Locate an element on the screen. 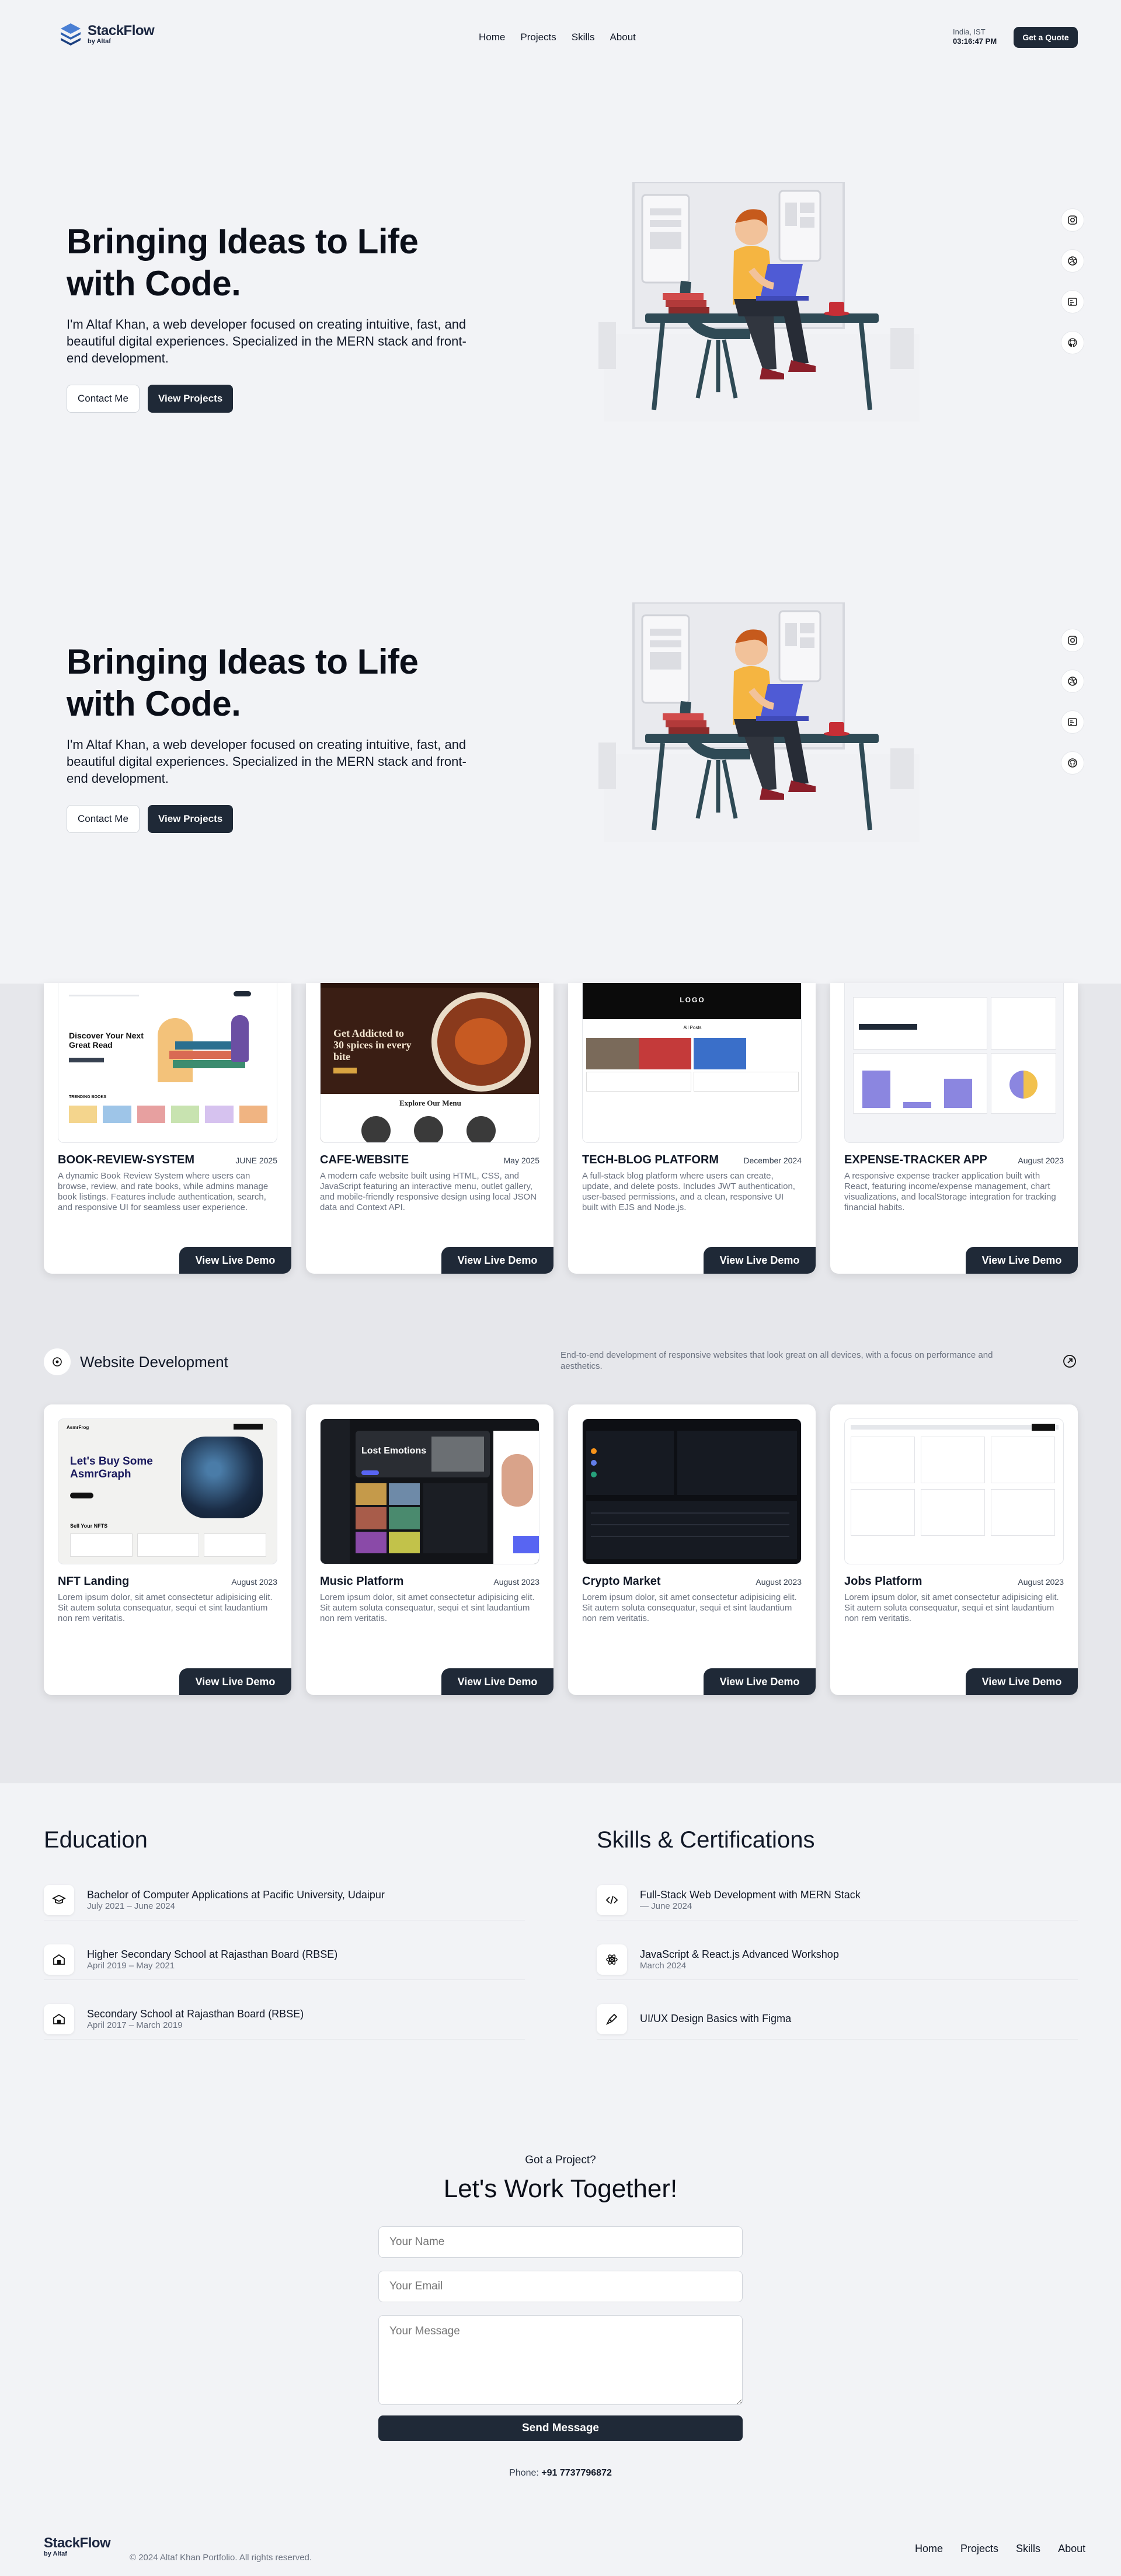  phone-number: +91 7737796872 is located at coordinates (576, 2473).